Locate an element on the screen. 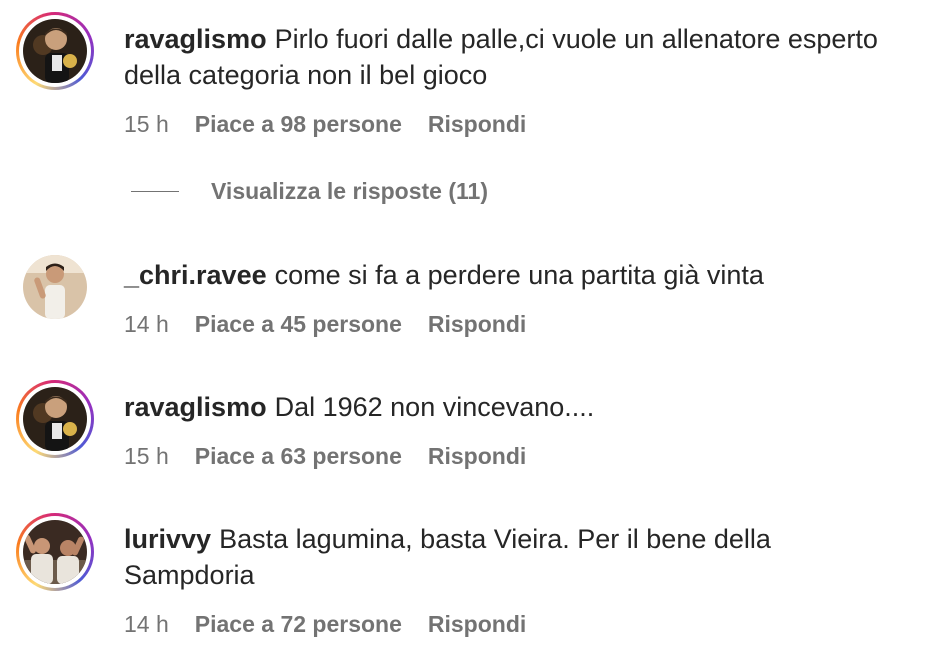  comment-meta: 14 h Piace a 72 persone Rispondi is located at coordinates (325, 624).